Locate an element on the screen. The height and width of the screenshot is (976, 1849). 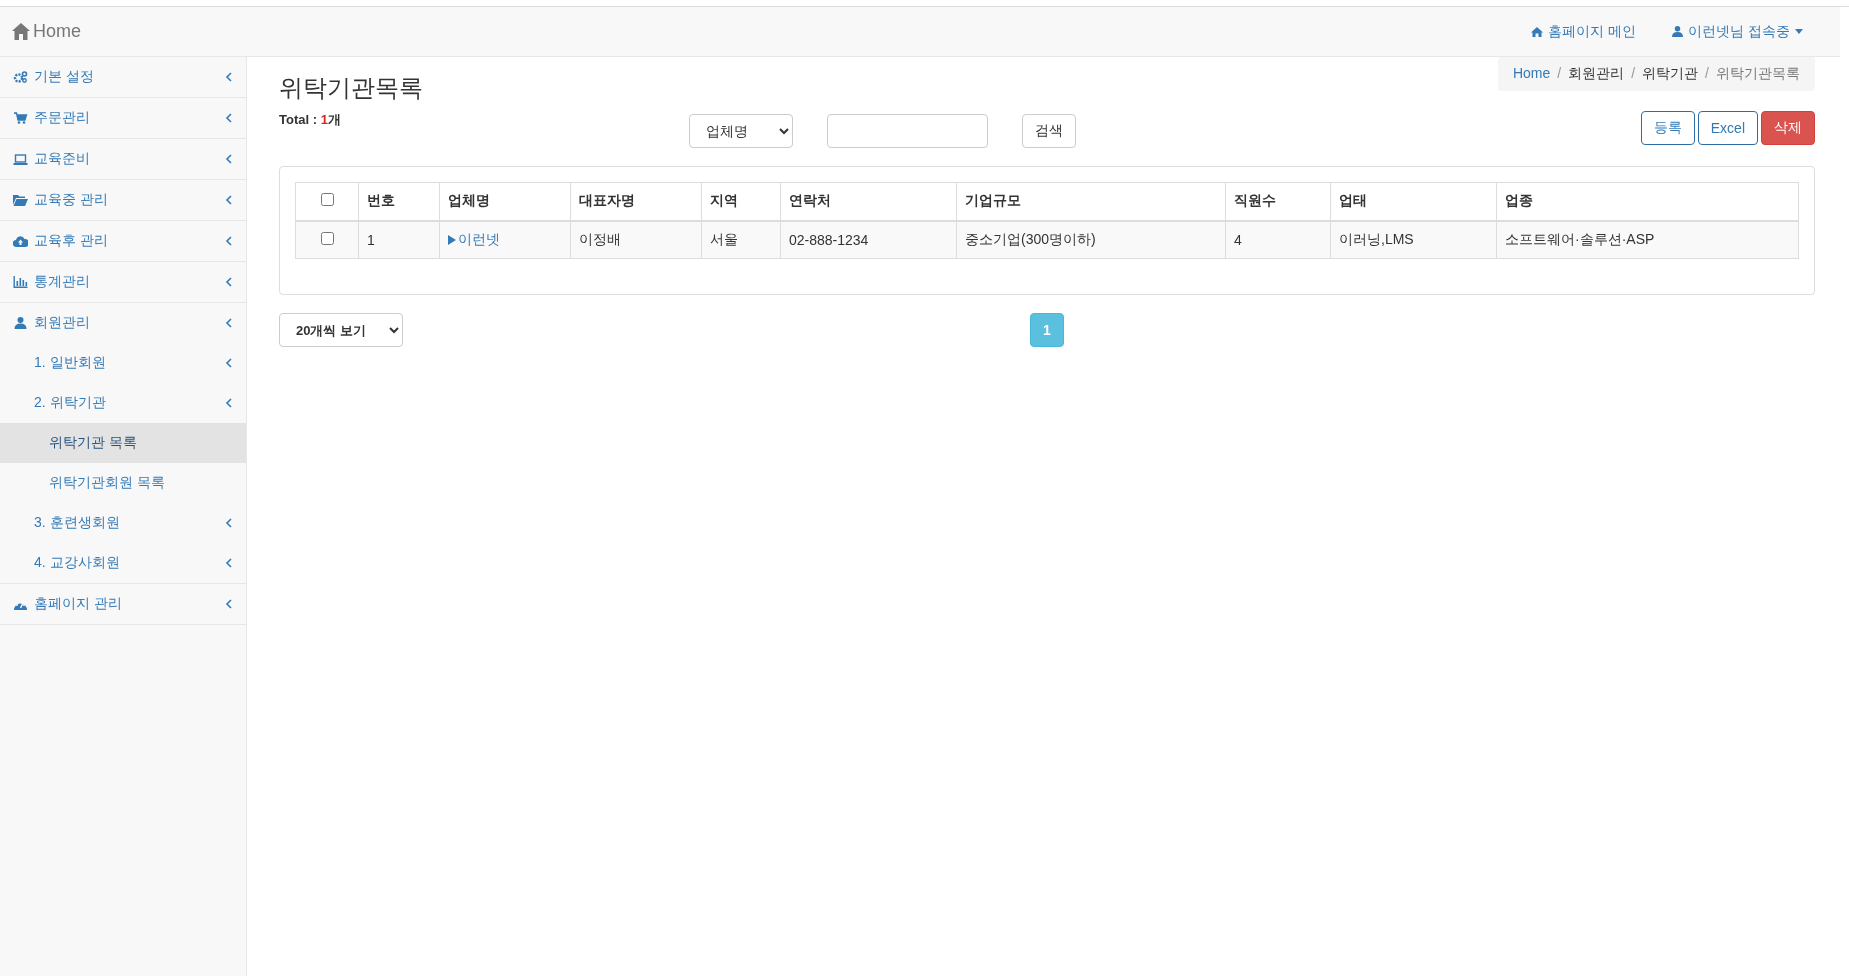
column-header: 기업규모 is located at coordinates (993, 200).